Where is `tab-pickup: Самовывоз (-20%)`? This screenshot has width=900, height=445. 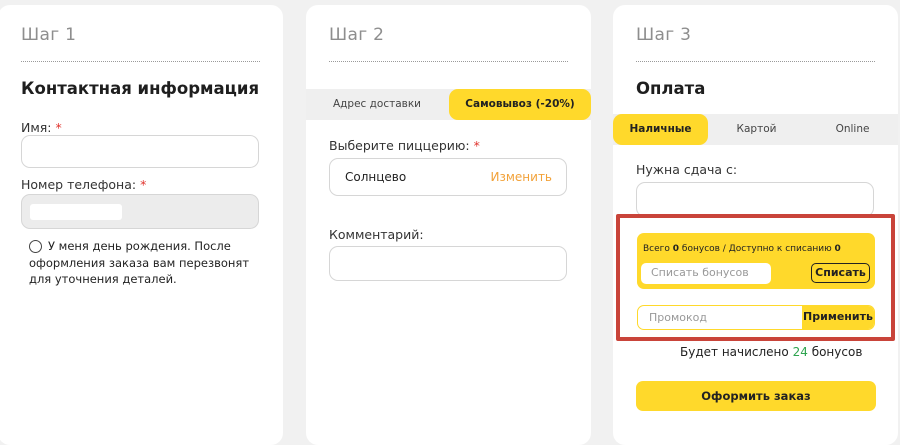
tab-pickup: Самовывоз (-20%) is located at coordinates (520, 104).